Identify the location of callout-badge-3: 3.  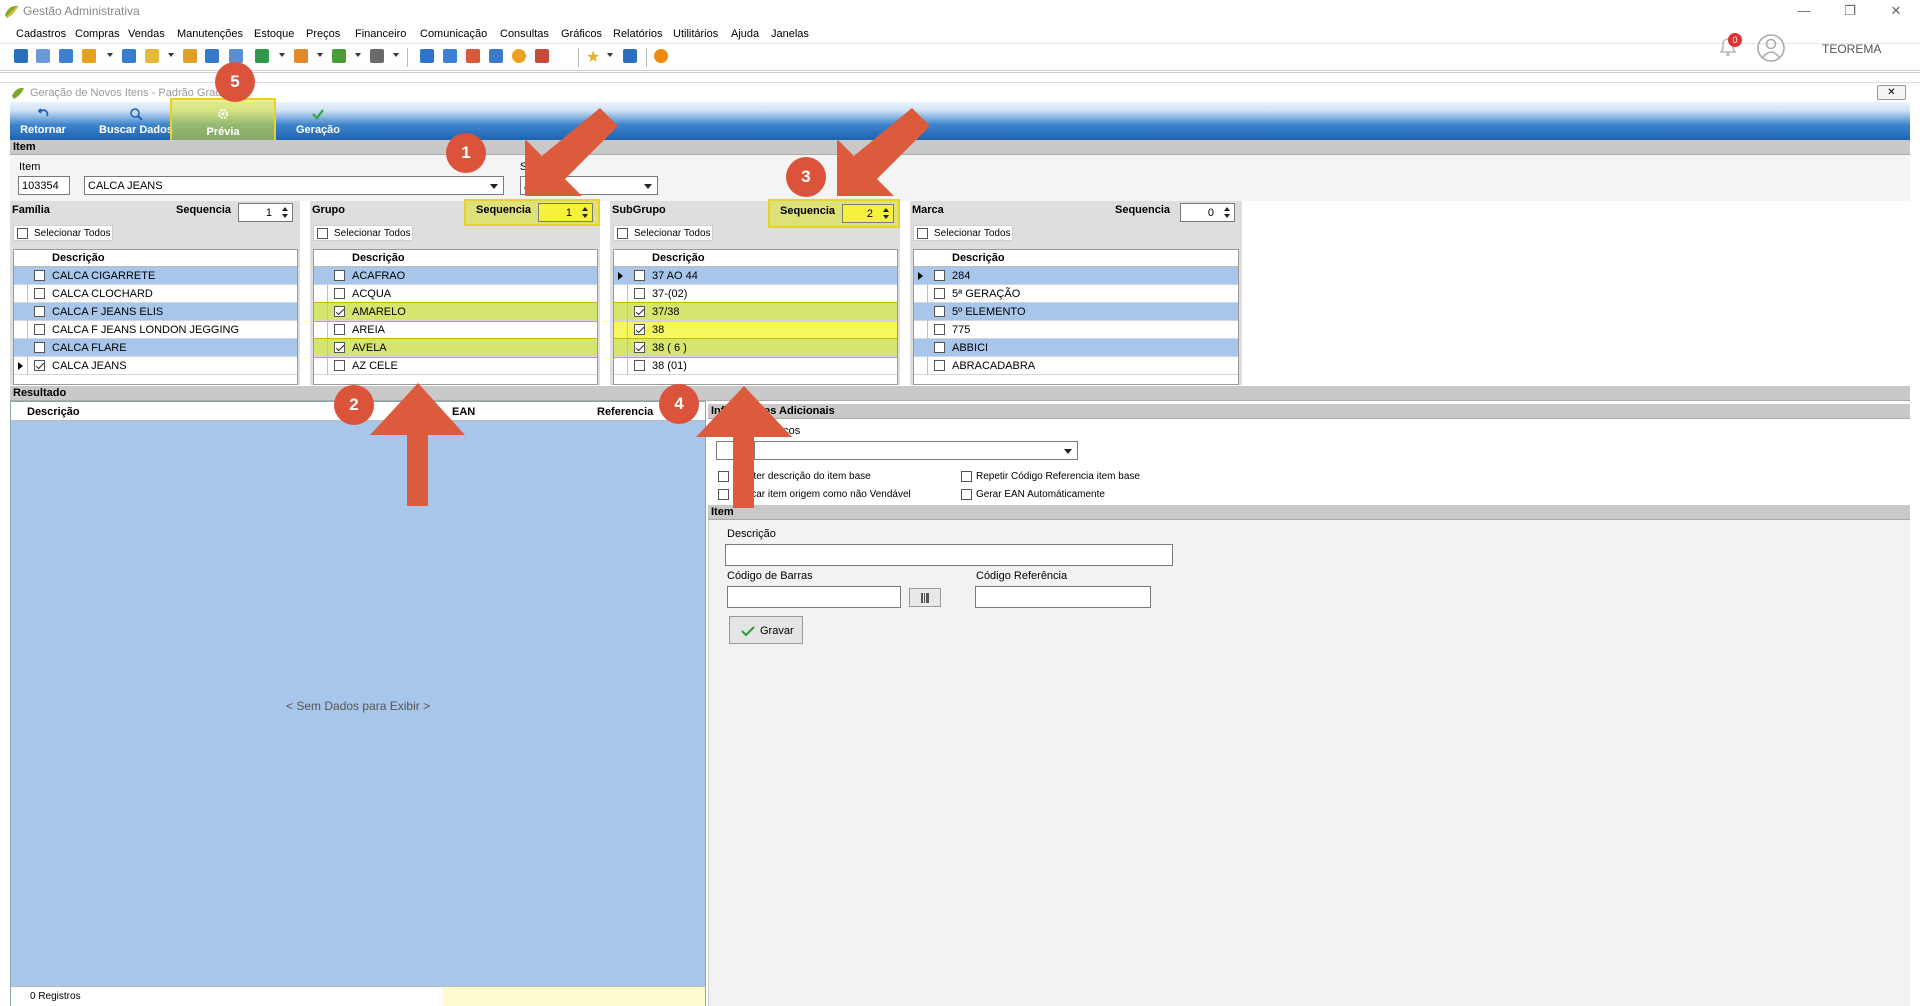
(806, 177).